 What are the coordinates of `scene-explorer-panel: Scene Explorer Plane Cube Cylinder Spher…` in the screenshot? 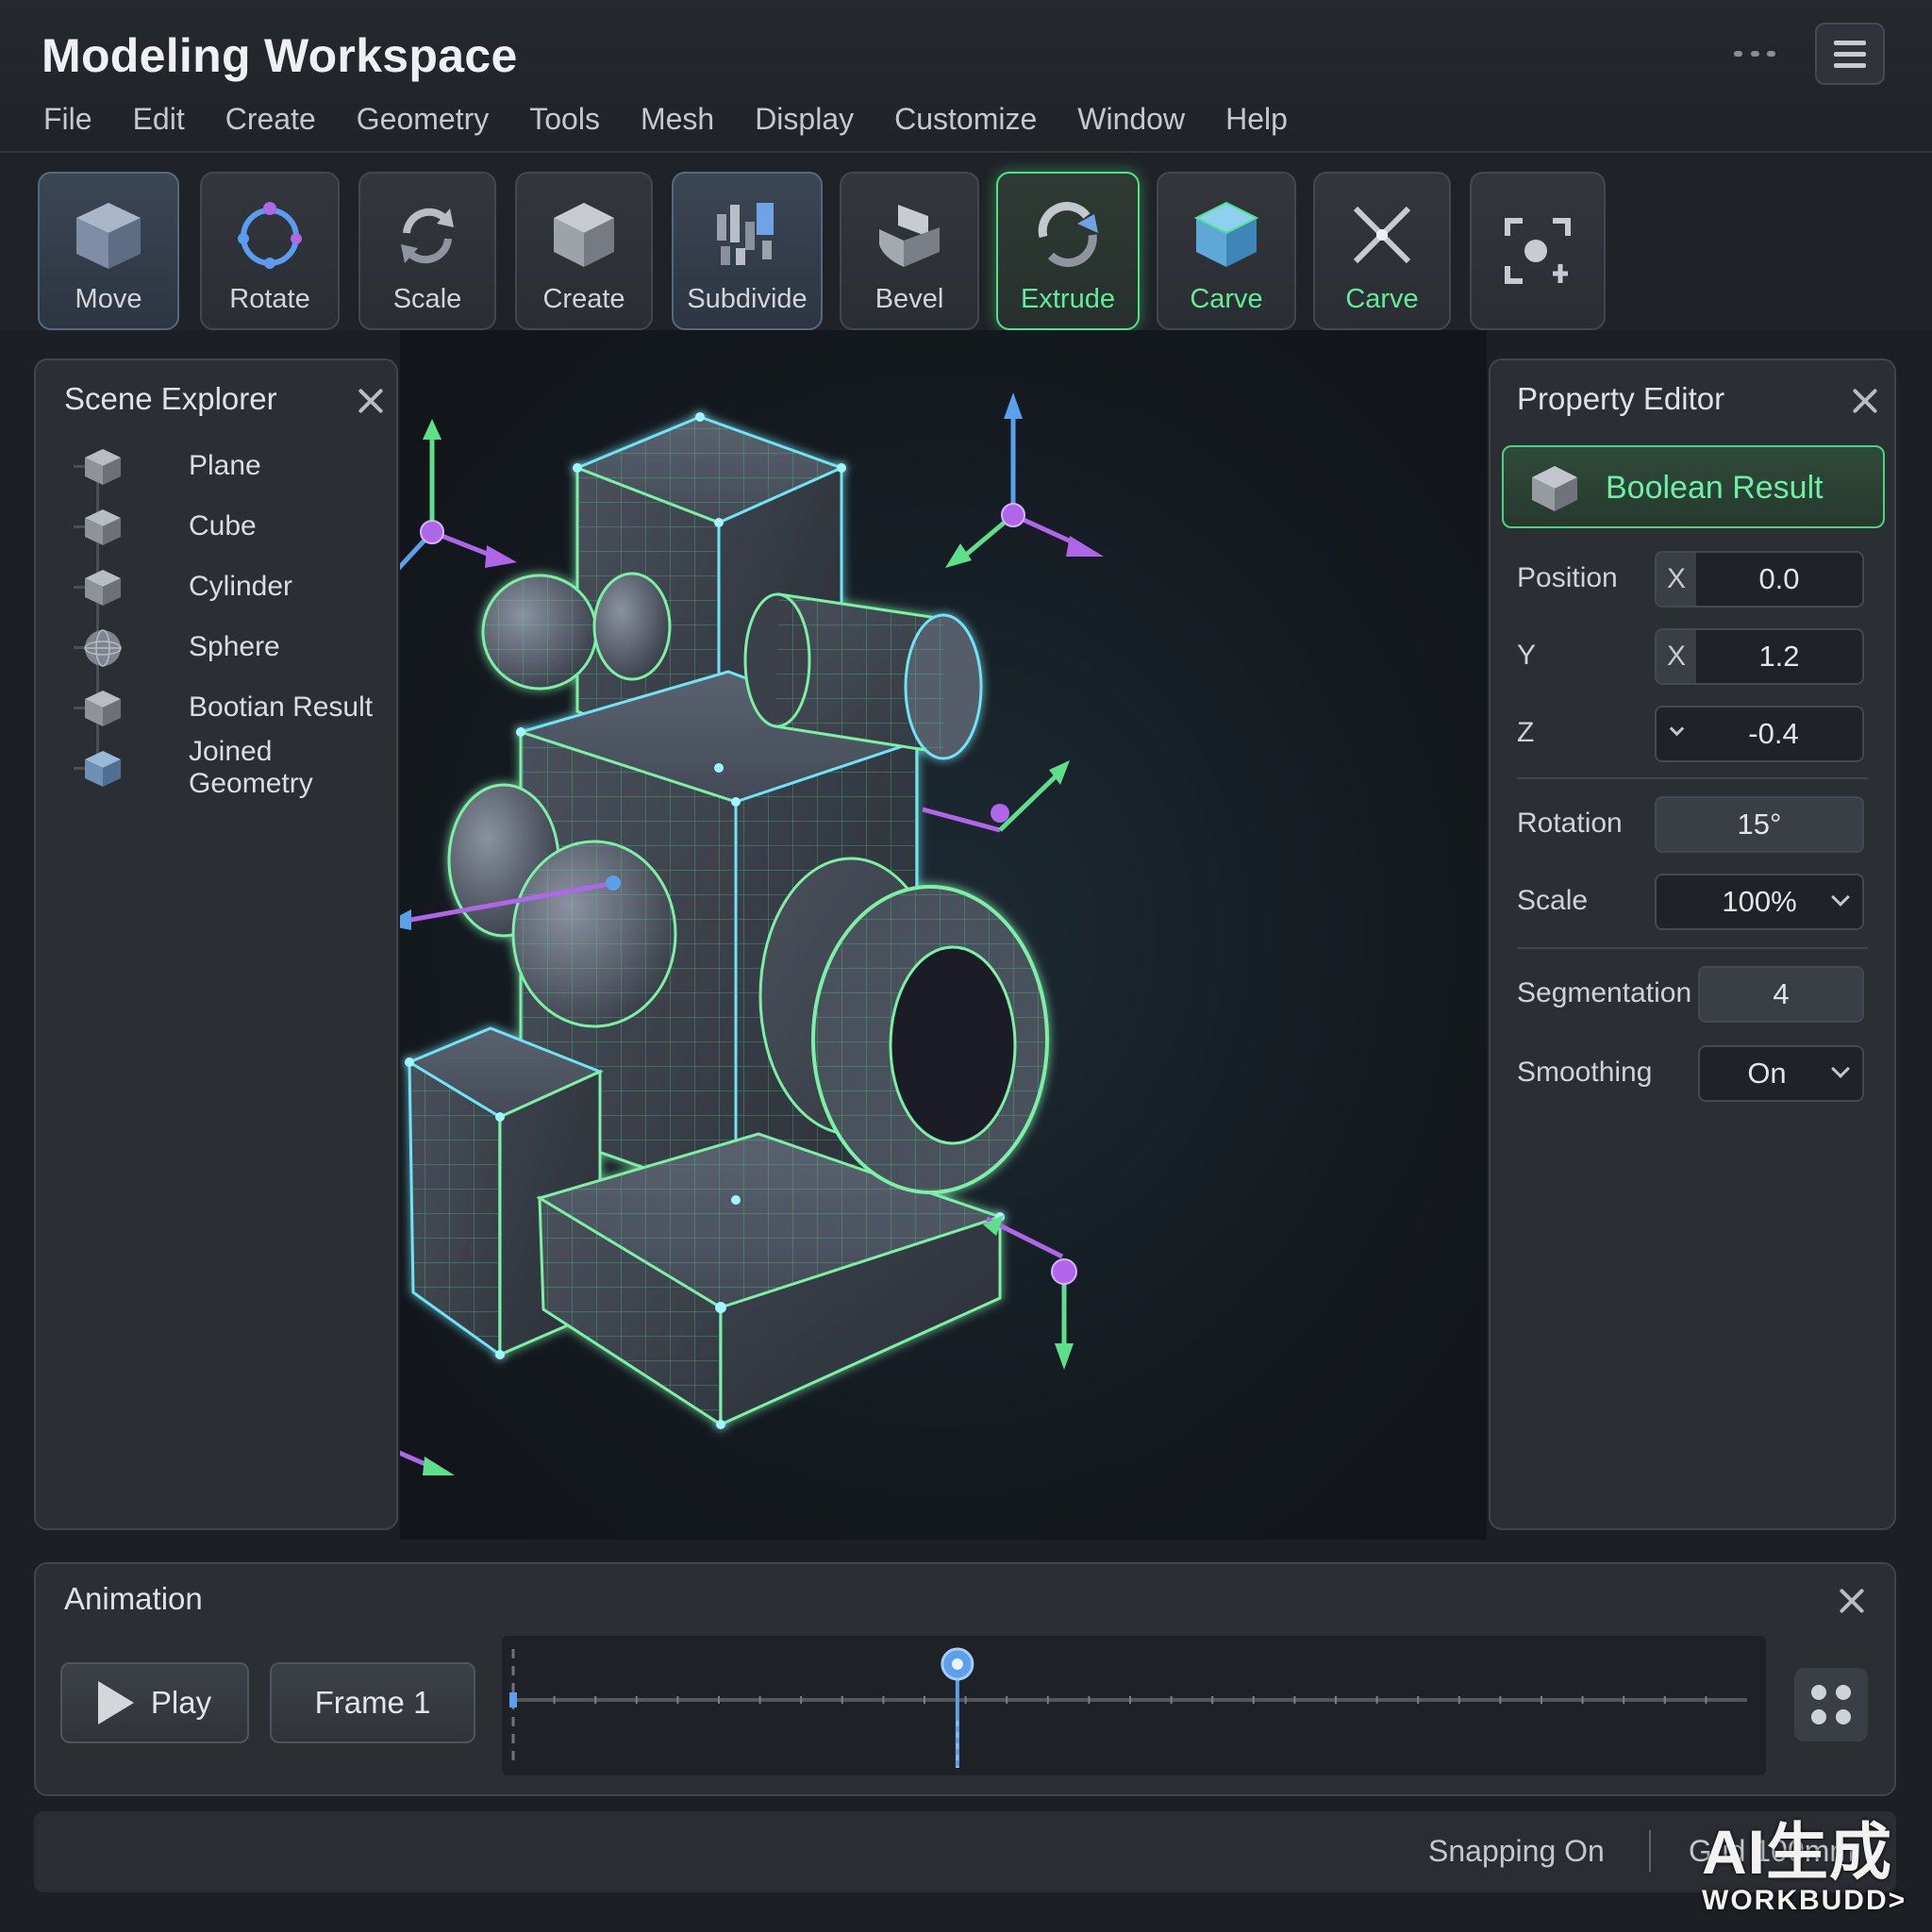 It's located at (216, 944).